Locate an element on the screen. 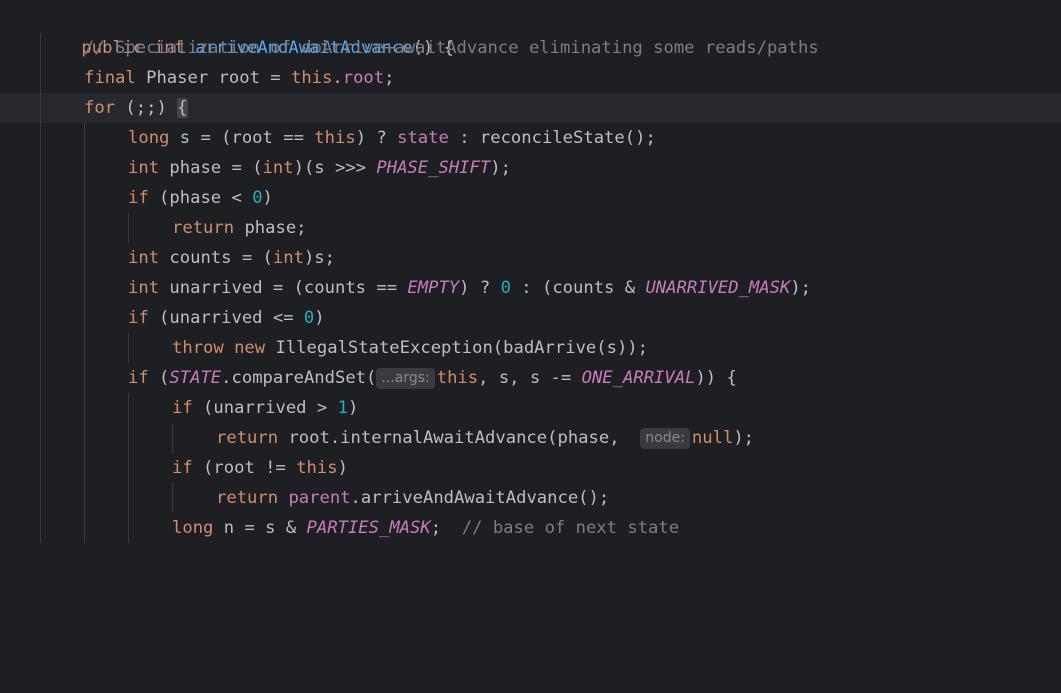  code-token: final is located at coordinates (115, 78).